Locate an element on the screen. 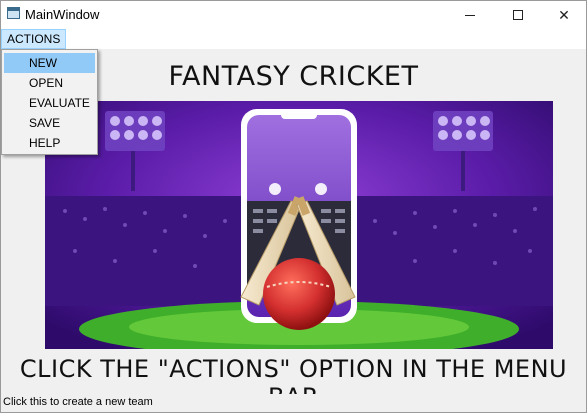 This screenshot has height=413, width=587. menu-actions: ACTIONS is located at coordinates (34, 39).